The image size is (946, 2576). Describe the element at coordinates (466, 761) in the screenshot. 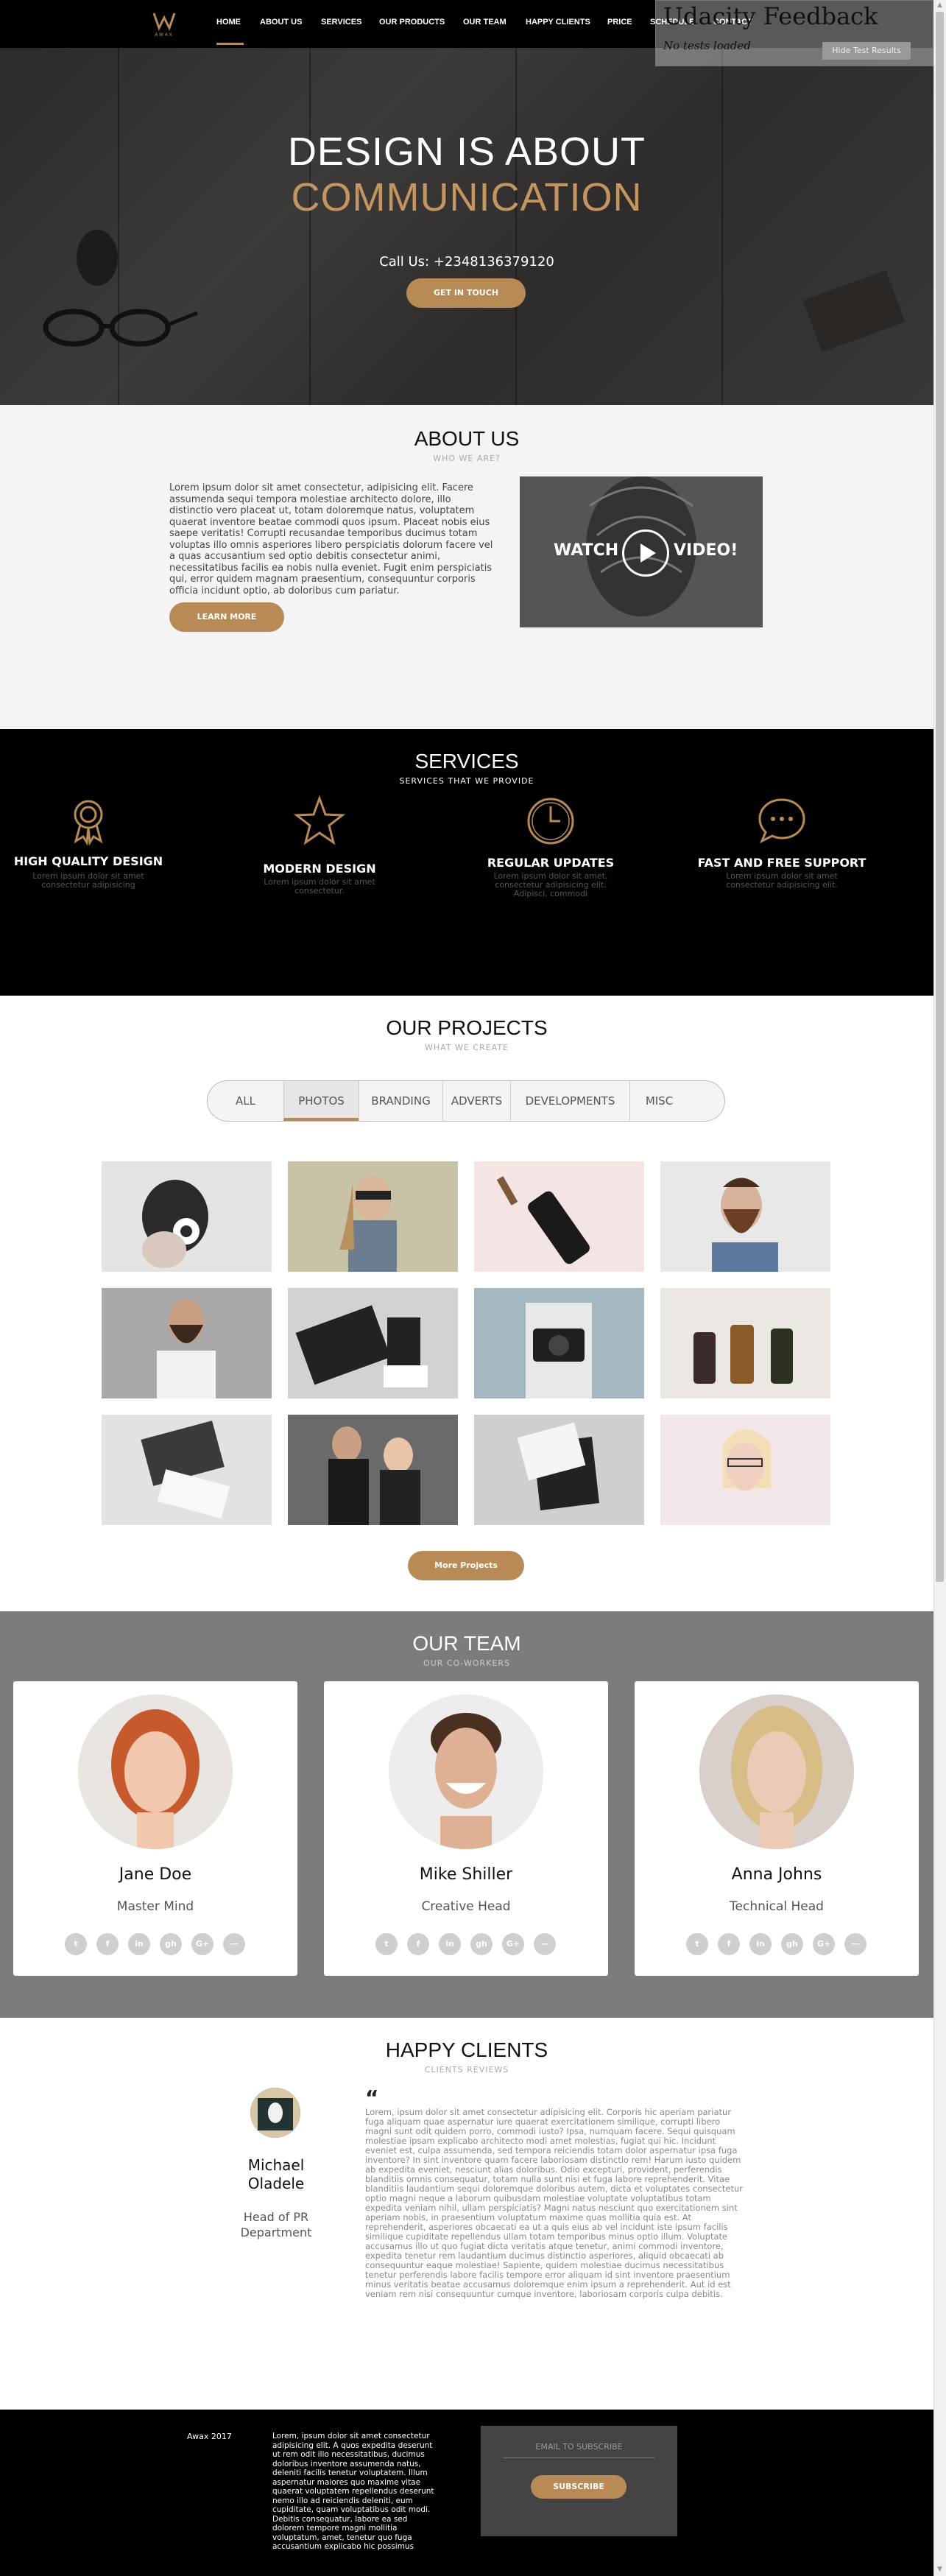

I see `services-title: SERVICES` at that location.